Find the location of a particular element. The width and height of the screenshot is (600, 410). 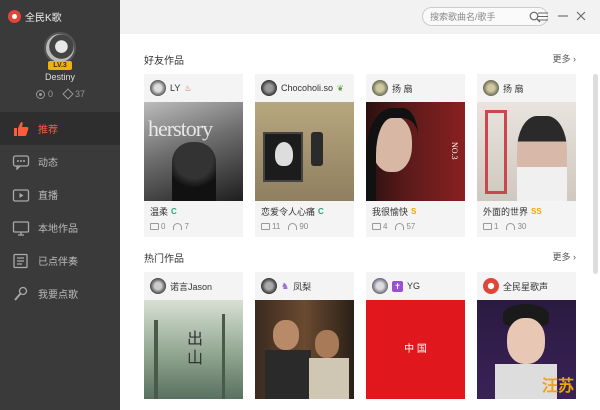

coins-stat: 0 is located at coordinates (44, 94).